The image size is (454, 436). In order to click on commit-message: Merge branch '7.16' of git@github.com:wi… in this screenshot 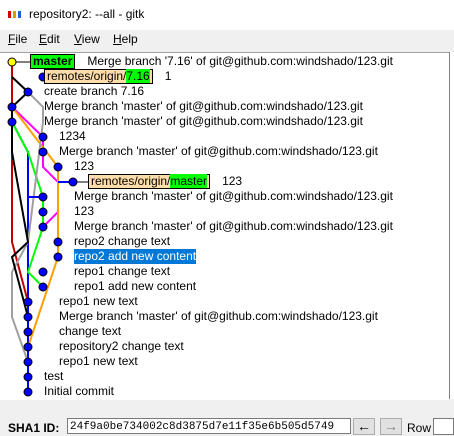, I will do `click(240, 61)`.